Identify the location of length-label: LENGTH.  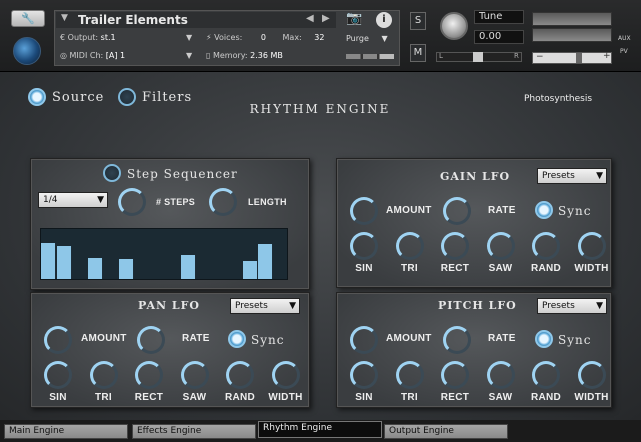
(267, 202).